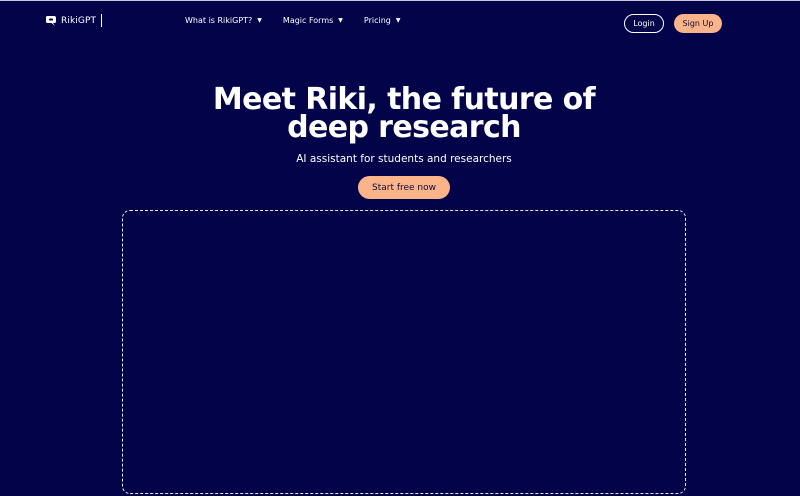 The width and height of the screenshot is (800, 496). Describe the element at coordinates (698, 23) in the screenshot. I see `signup-button: Sign Up` at that location.